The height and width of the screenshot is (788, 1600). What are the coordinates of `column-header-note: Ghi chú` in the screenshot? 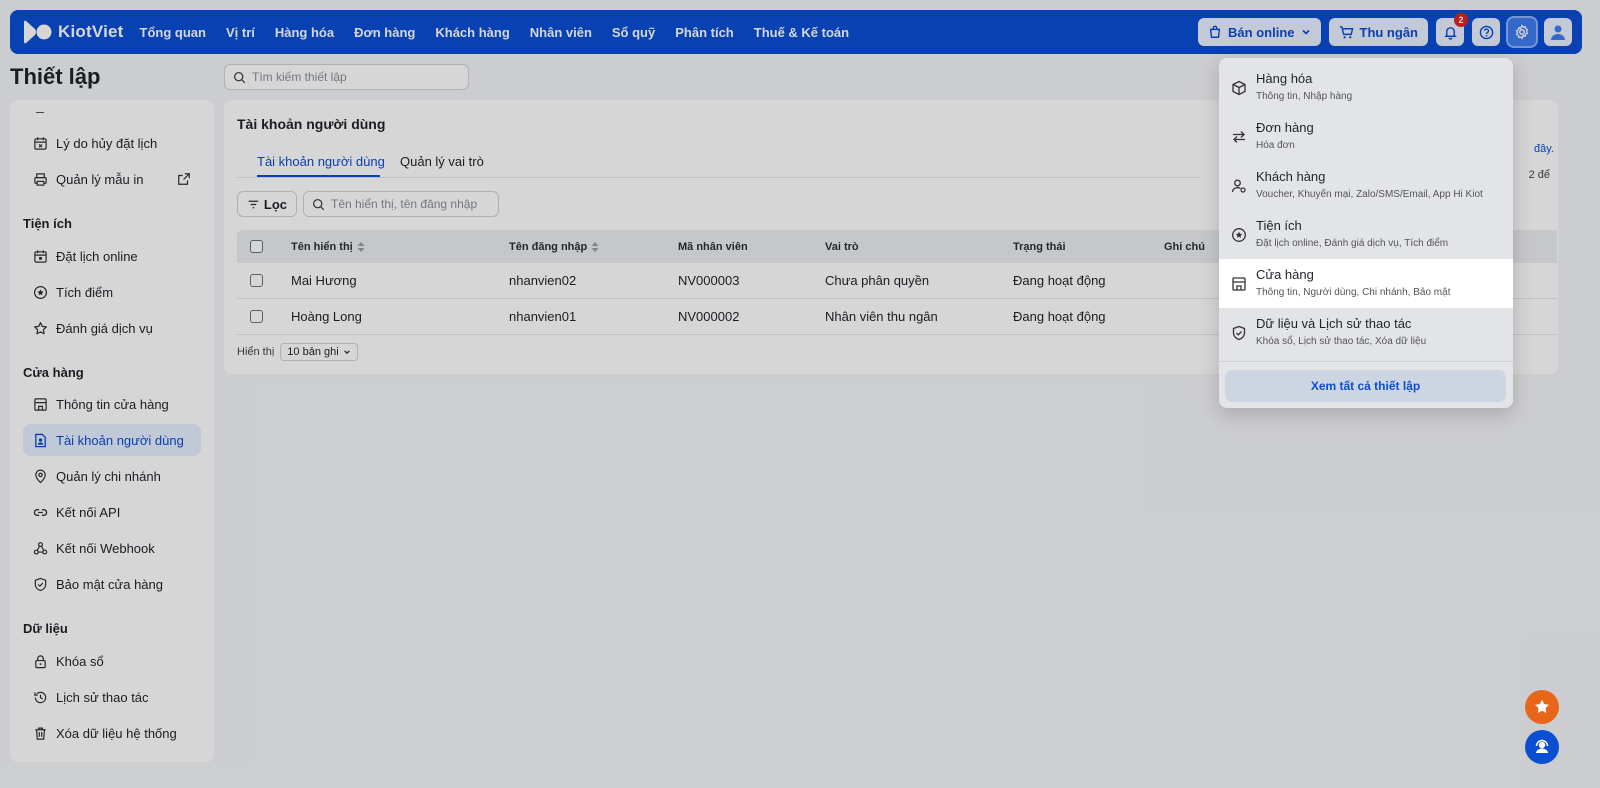 It's located at (1184, 246).